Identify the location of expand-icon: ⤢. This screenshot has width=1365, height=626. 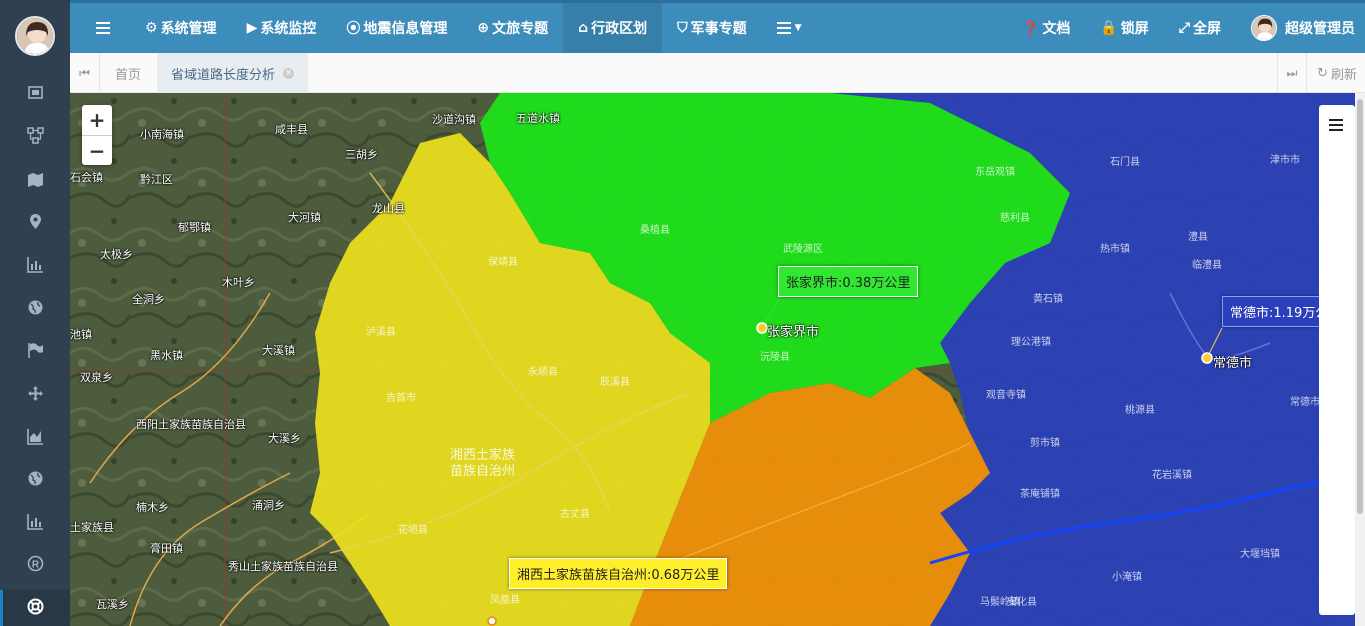
(1184, 28).